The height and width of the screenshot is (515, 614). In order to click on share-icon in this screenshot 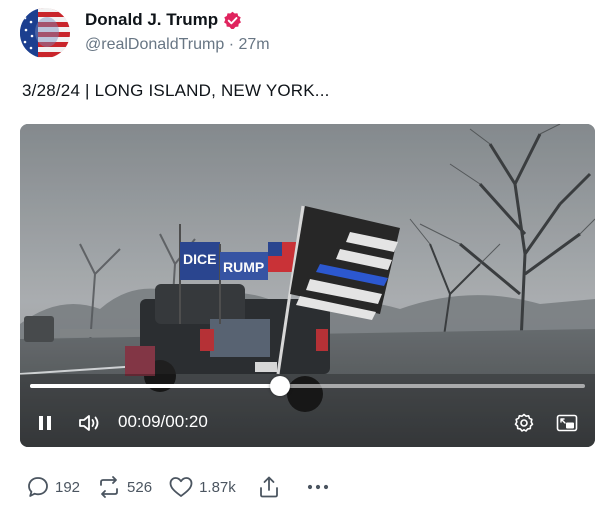, I will do `click(268, 487)`.